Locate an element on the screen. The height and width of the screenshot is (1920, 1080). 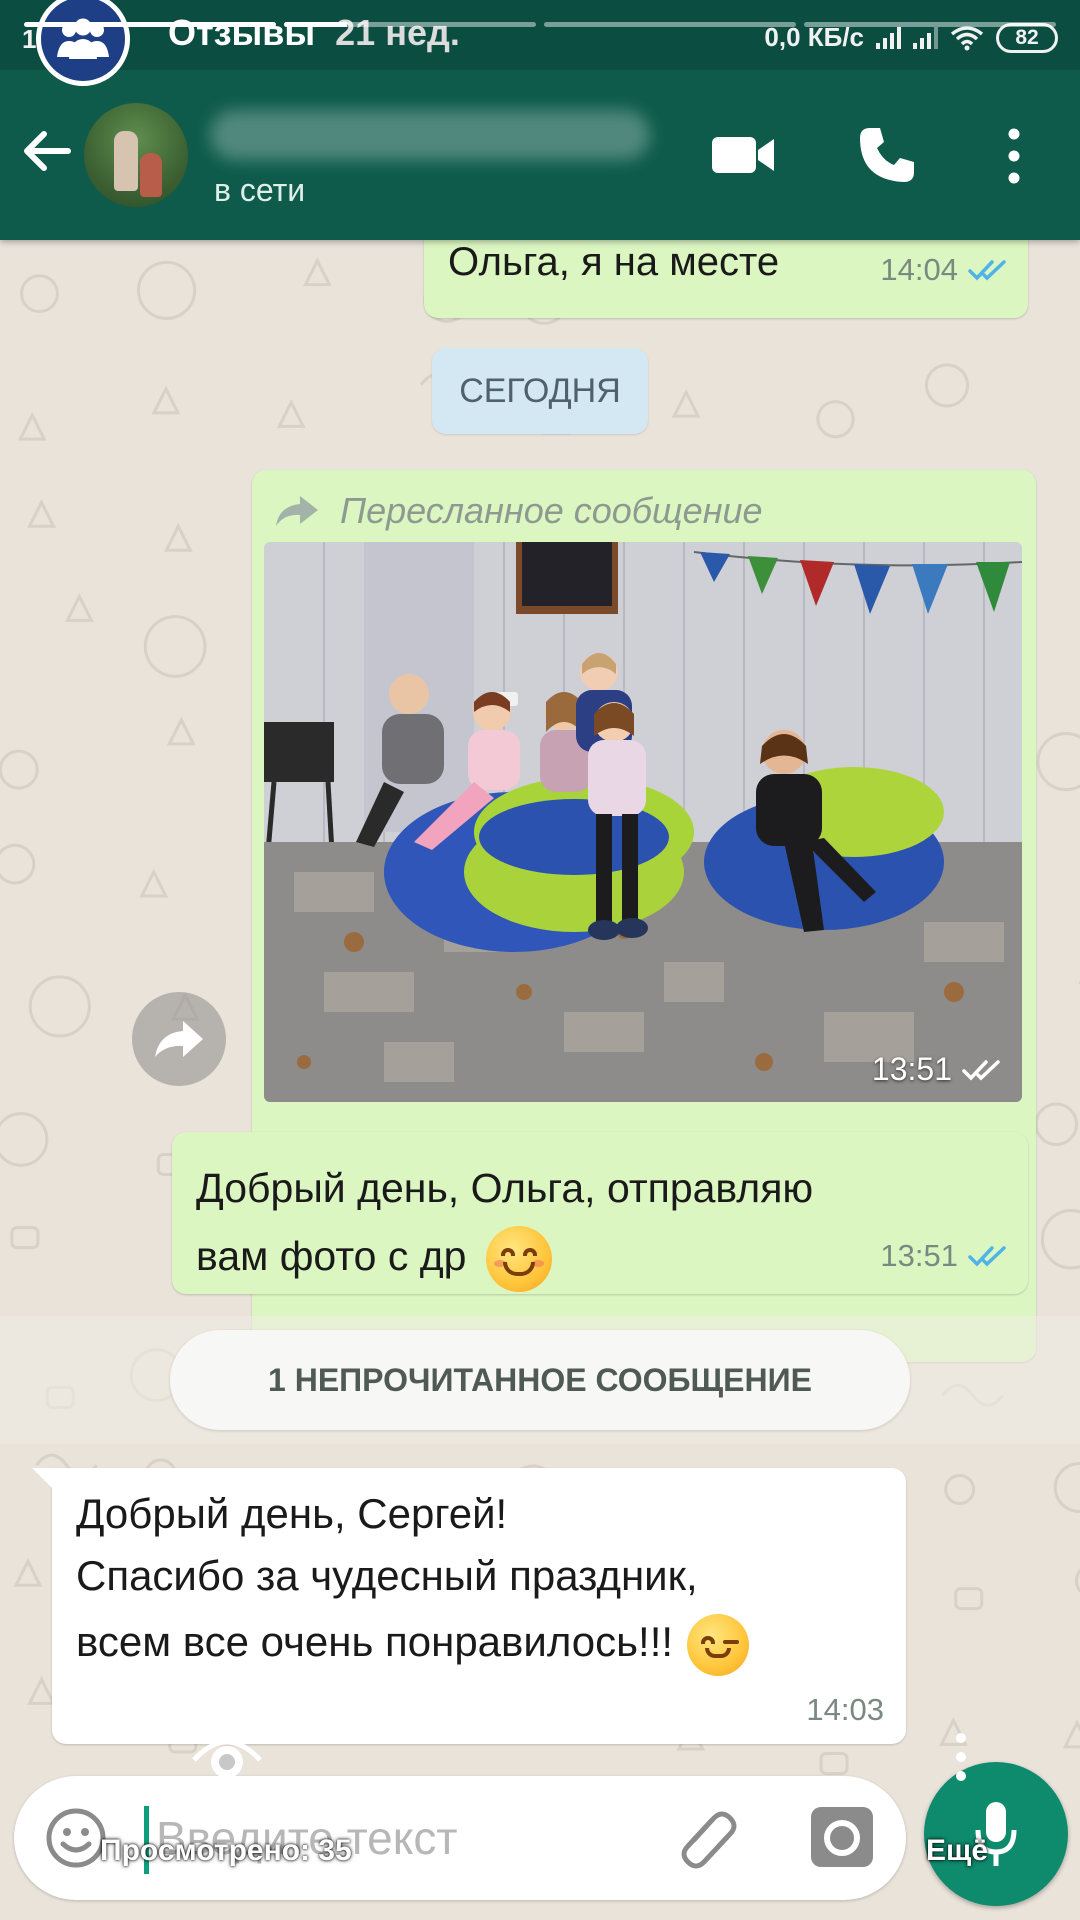
contact-status: в сети is located at coordinates (260, 190).